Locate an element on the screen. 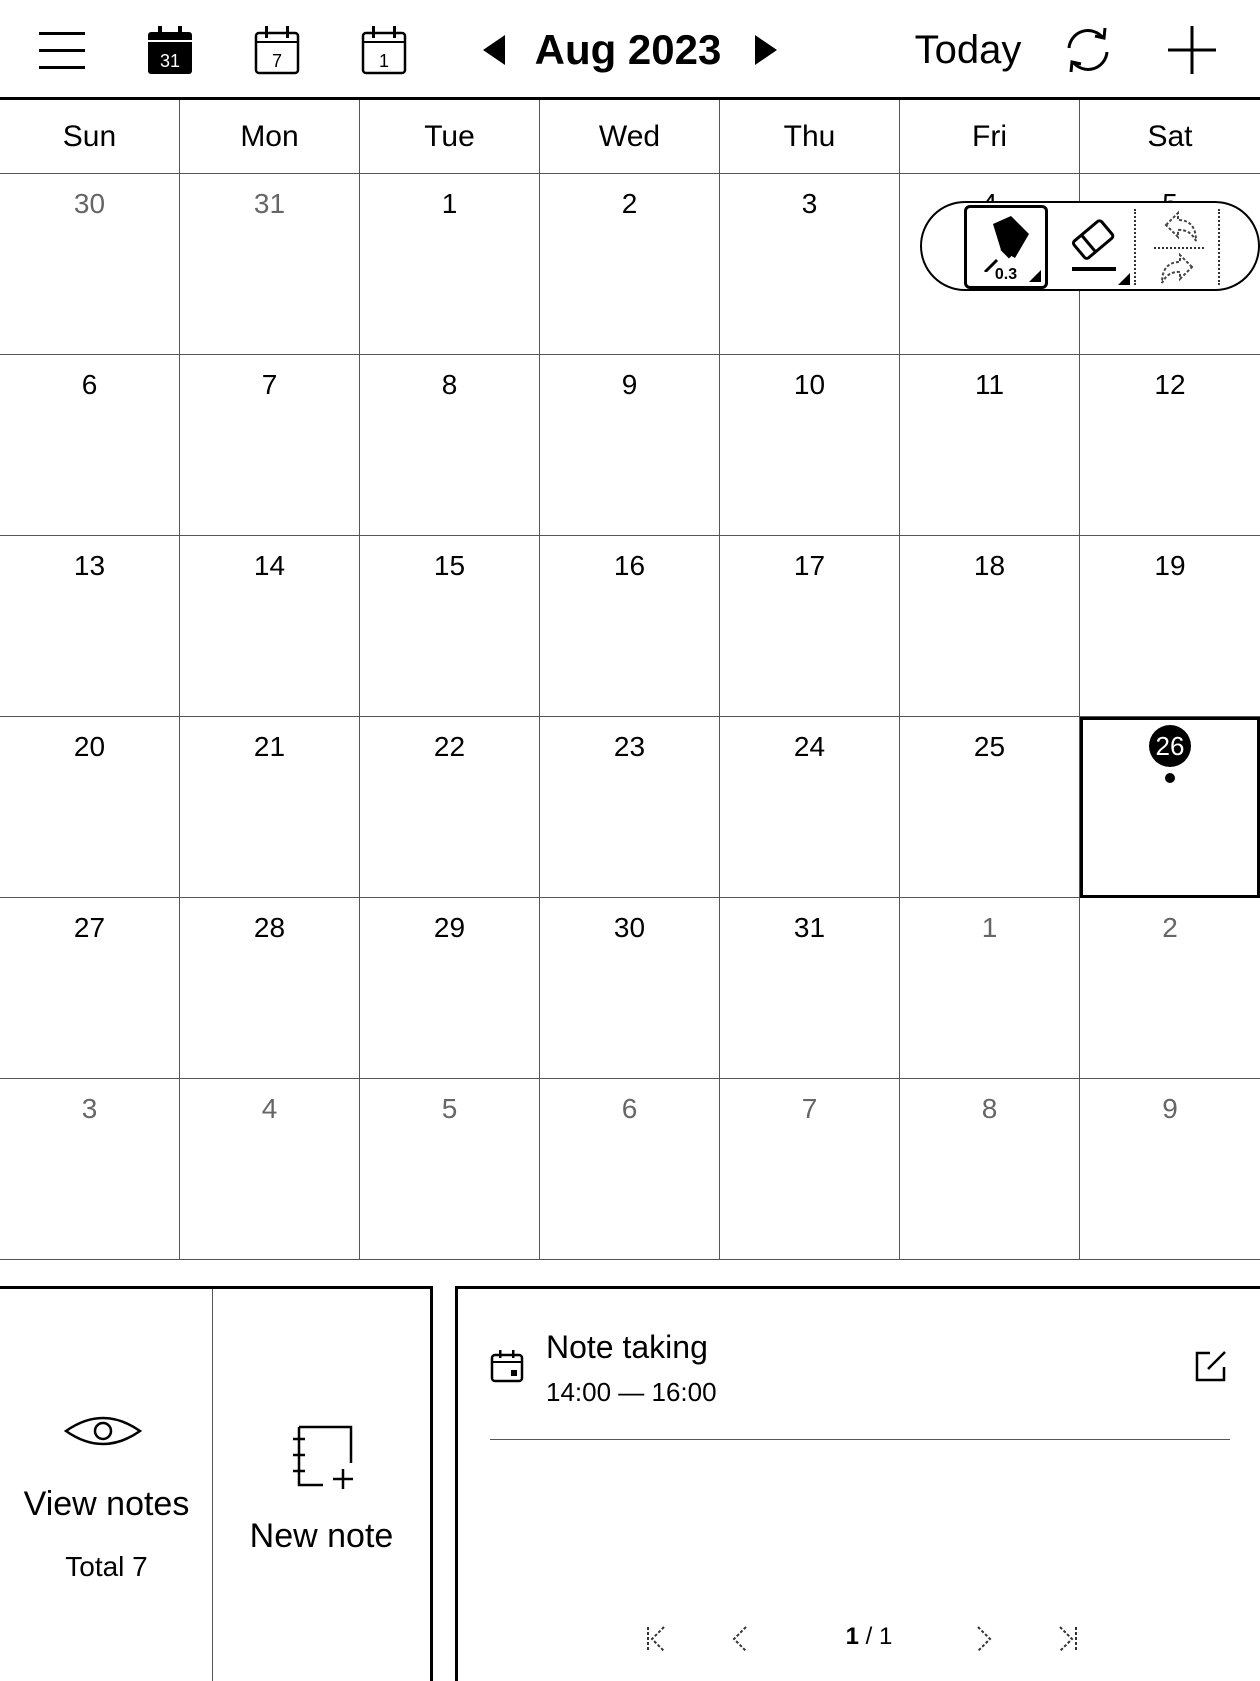 Image resolution: width=1260 pixels, height=1681 pixels. day-cell: 24 is located at coordinates (810, 807).